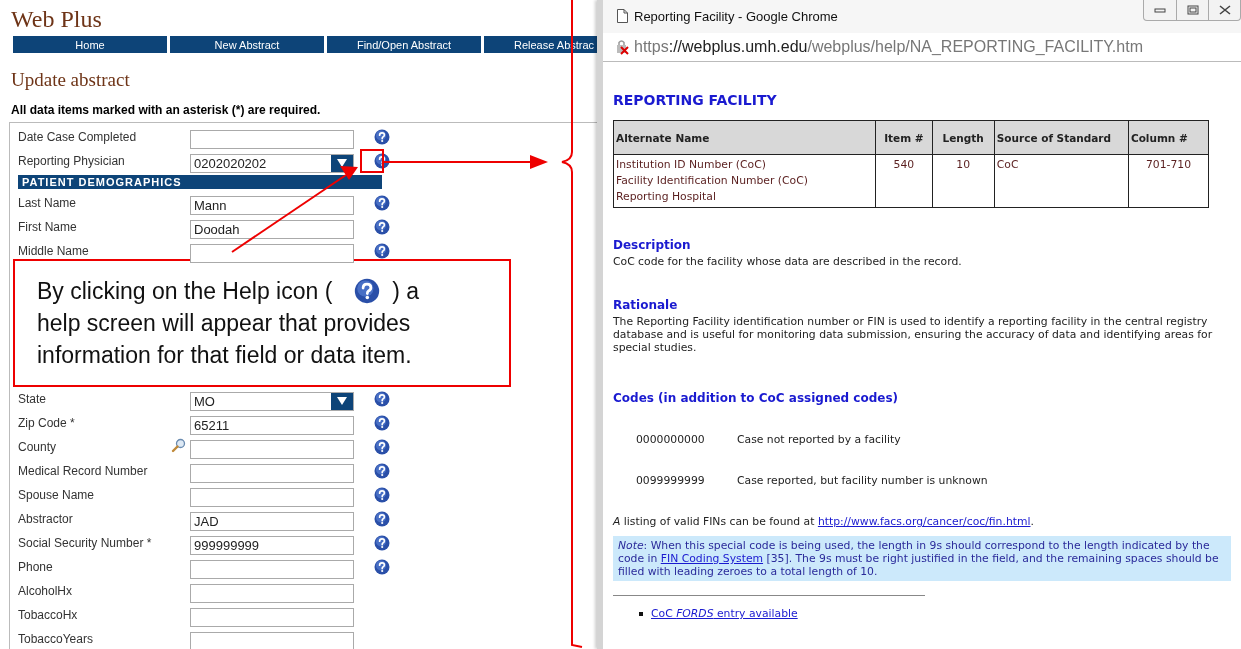 This screenshot has height=649, width=1241. What do you see at coordinates (1168, 181) in the screenshot?
I see `table-cell: 701-710` at bounding box center [1168, 181].